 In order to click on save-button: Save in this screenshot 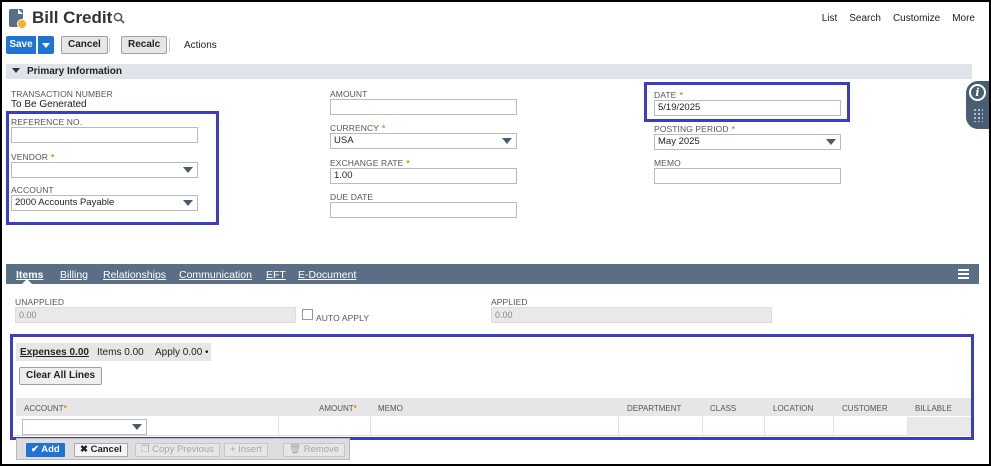, I will do `click(21, 45)`.